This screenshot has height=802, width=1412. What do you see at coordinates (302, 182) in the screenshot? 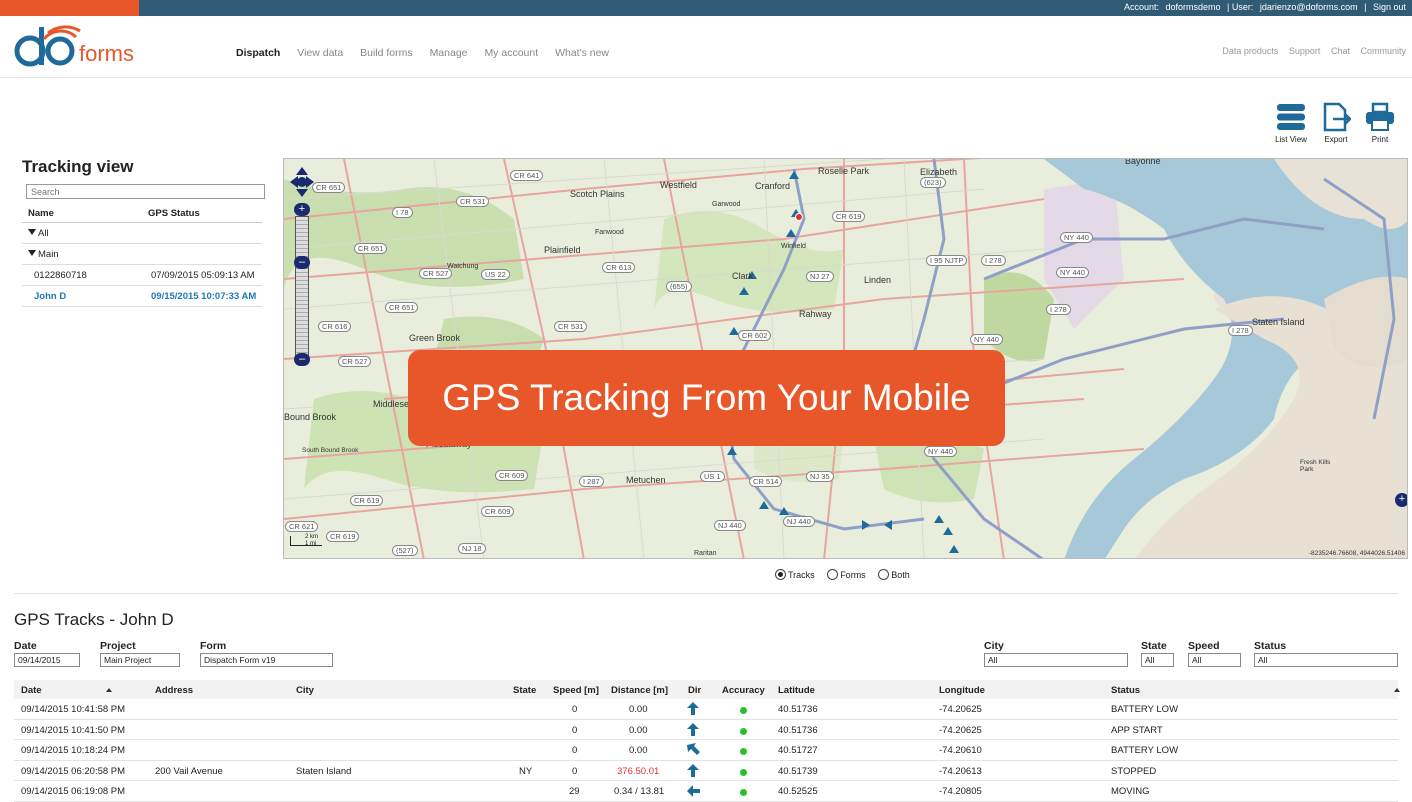
I see `pan-control` at bounding box center [302, 182].